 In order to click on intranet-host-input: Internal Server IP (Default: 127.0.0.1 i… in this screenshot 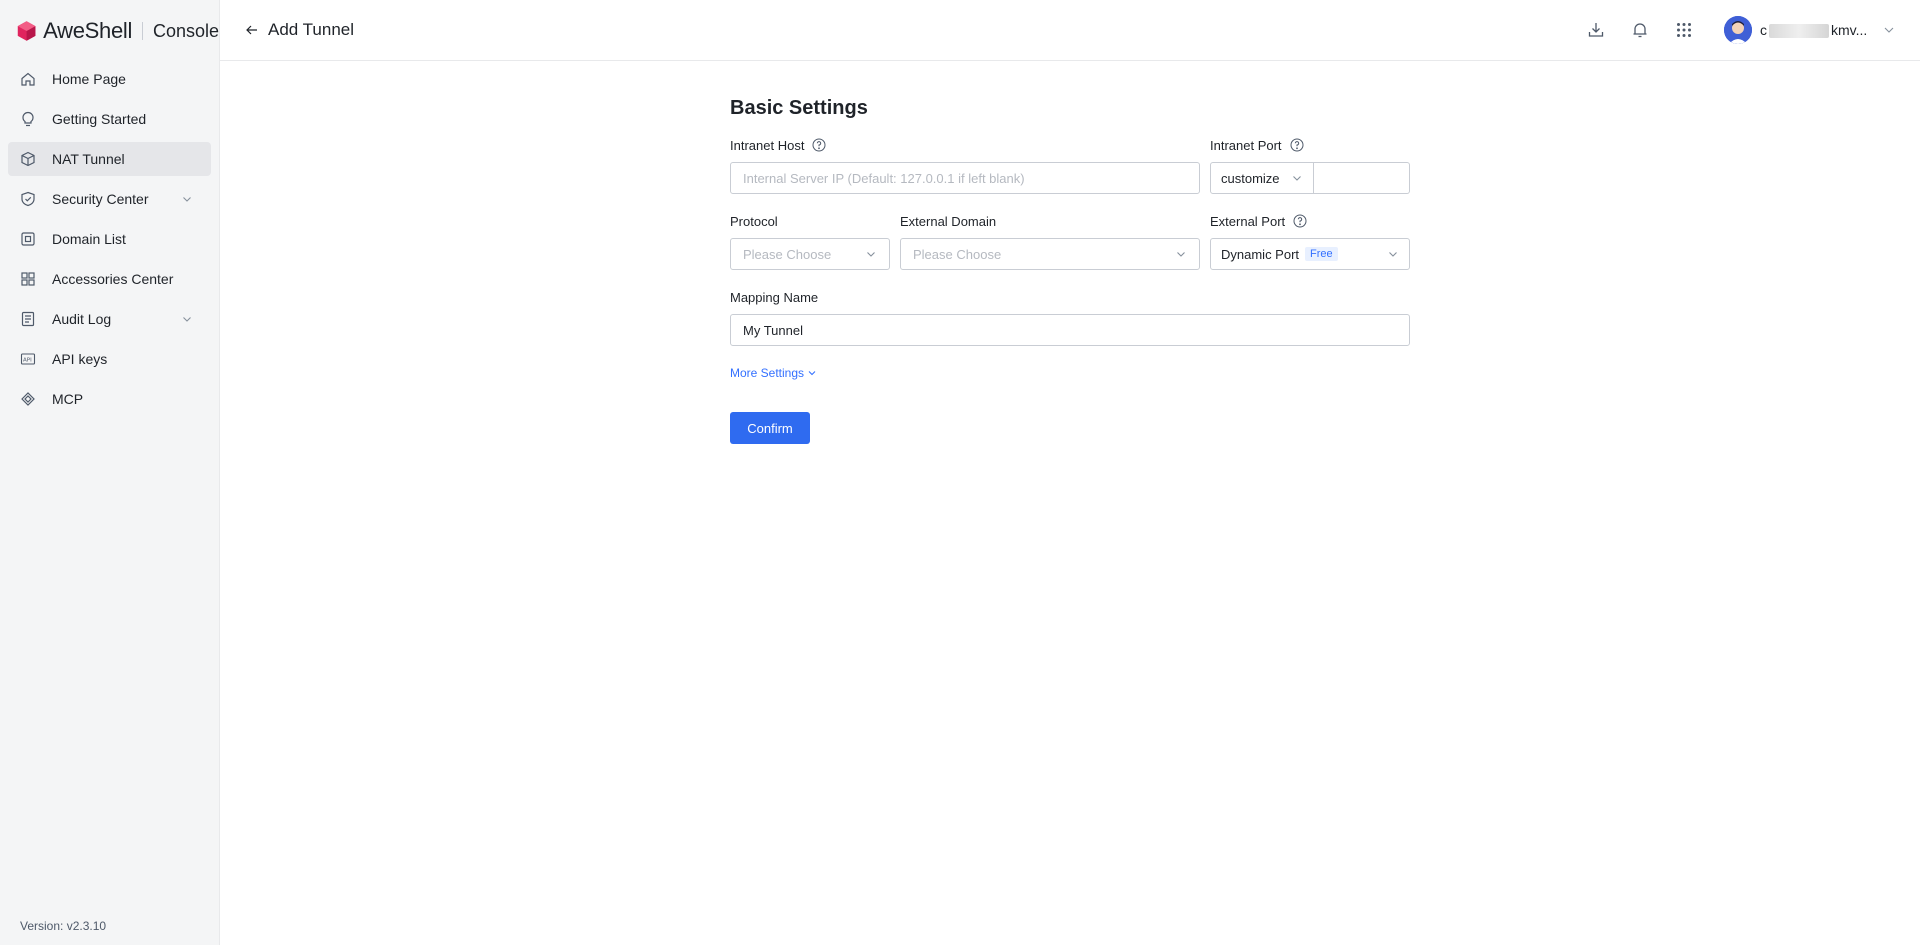, I will do `click(965, 178)`.